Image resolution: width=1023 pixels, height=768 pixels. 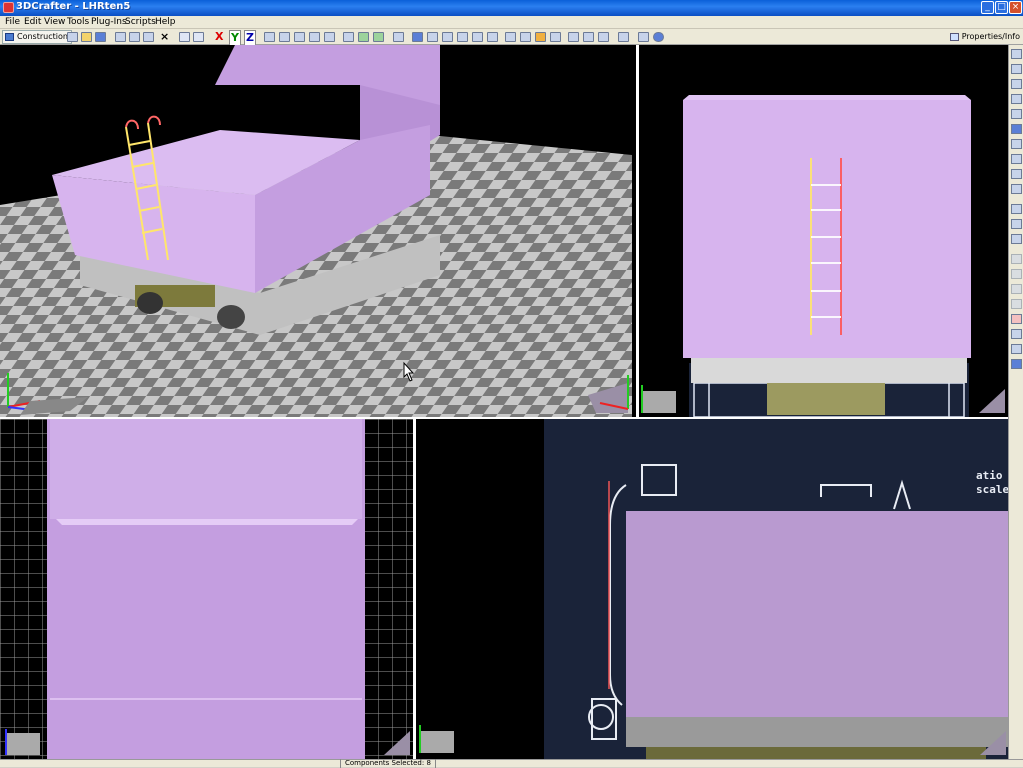 I want to click on new-file-icon, so click(x=72, y=37).